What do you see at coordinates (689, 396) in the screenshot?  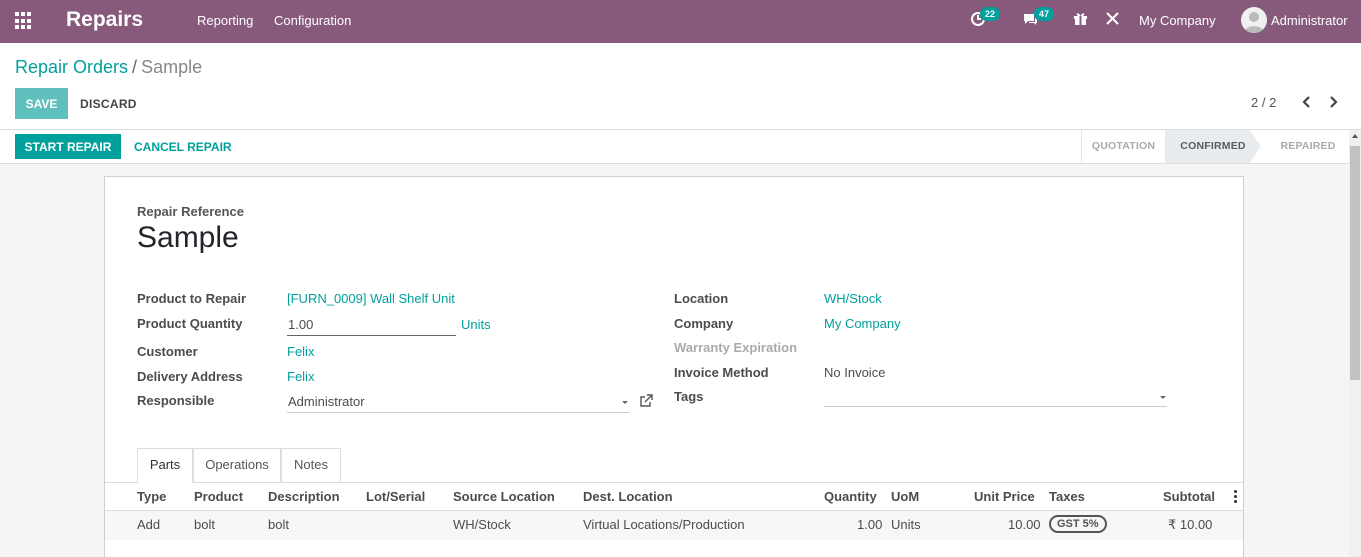 I see `tags-label: Tags` at bounding box center [689, 396].